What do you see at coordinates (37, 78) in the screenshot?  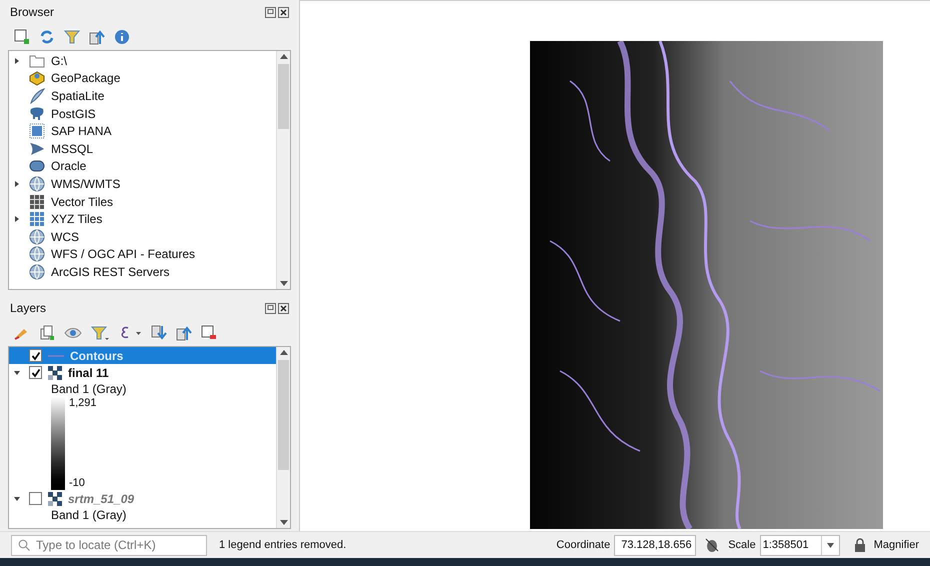 I see `box-icon` at bounding box center [37, 78].